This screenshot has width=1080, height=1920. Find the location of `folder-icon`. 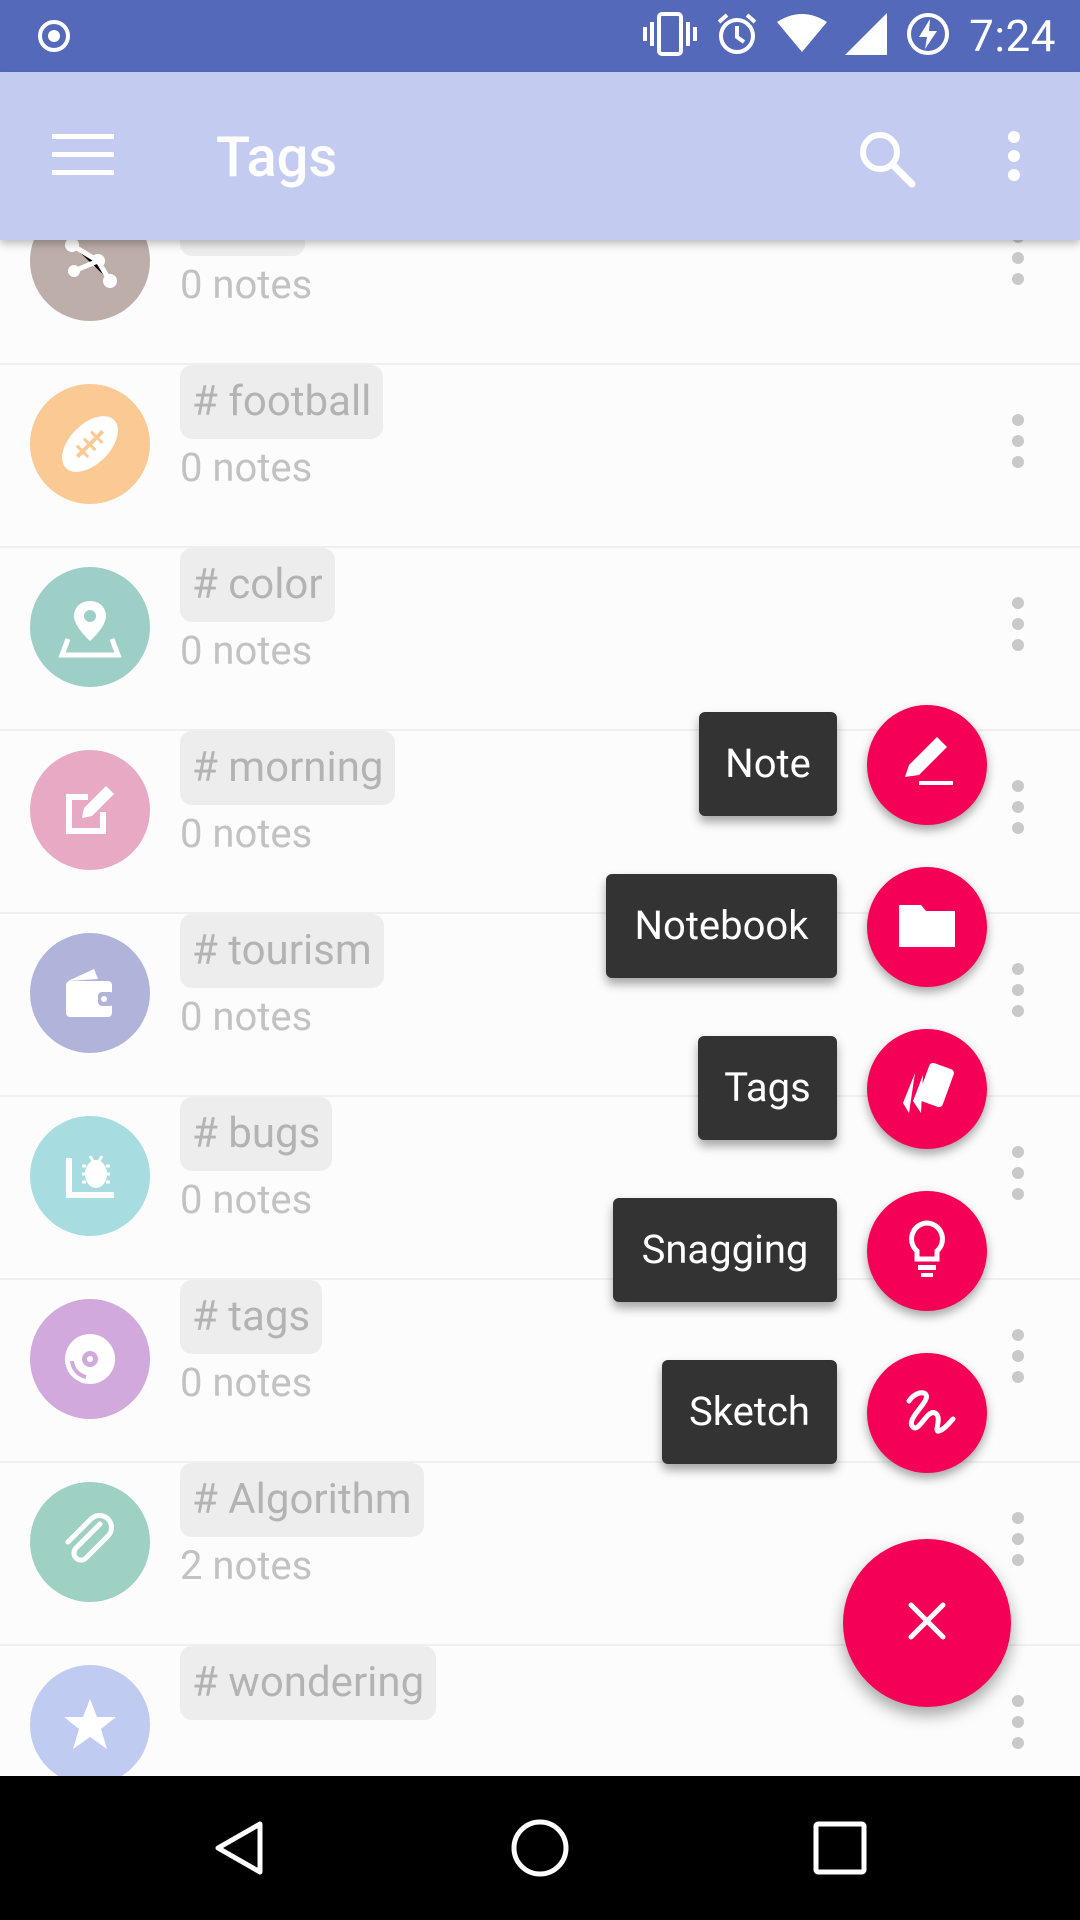

folder-icon is located at coordinates (927, 927).